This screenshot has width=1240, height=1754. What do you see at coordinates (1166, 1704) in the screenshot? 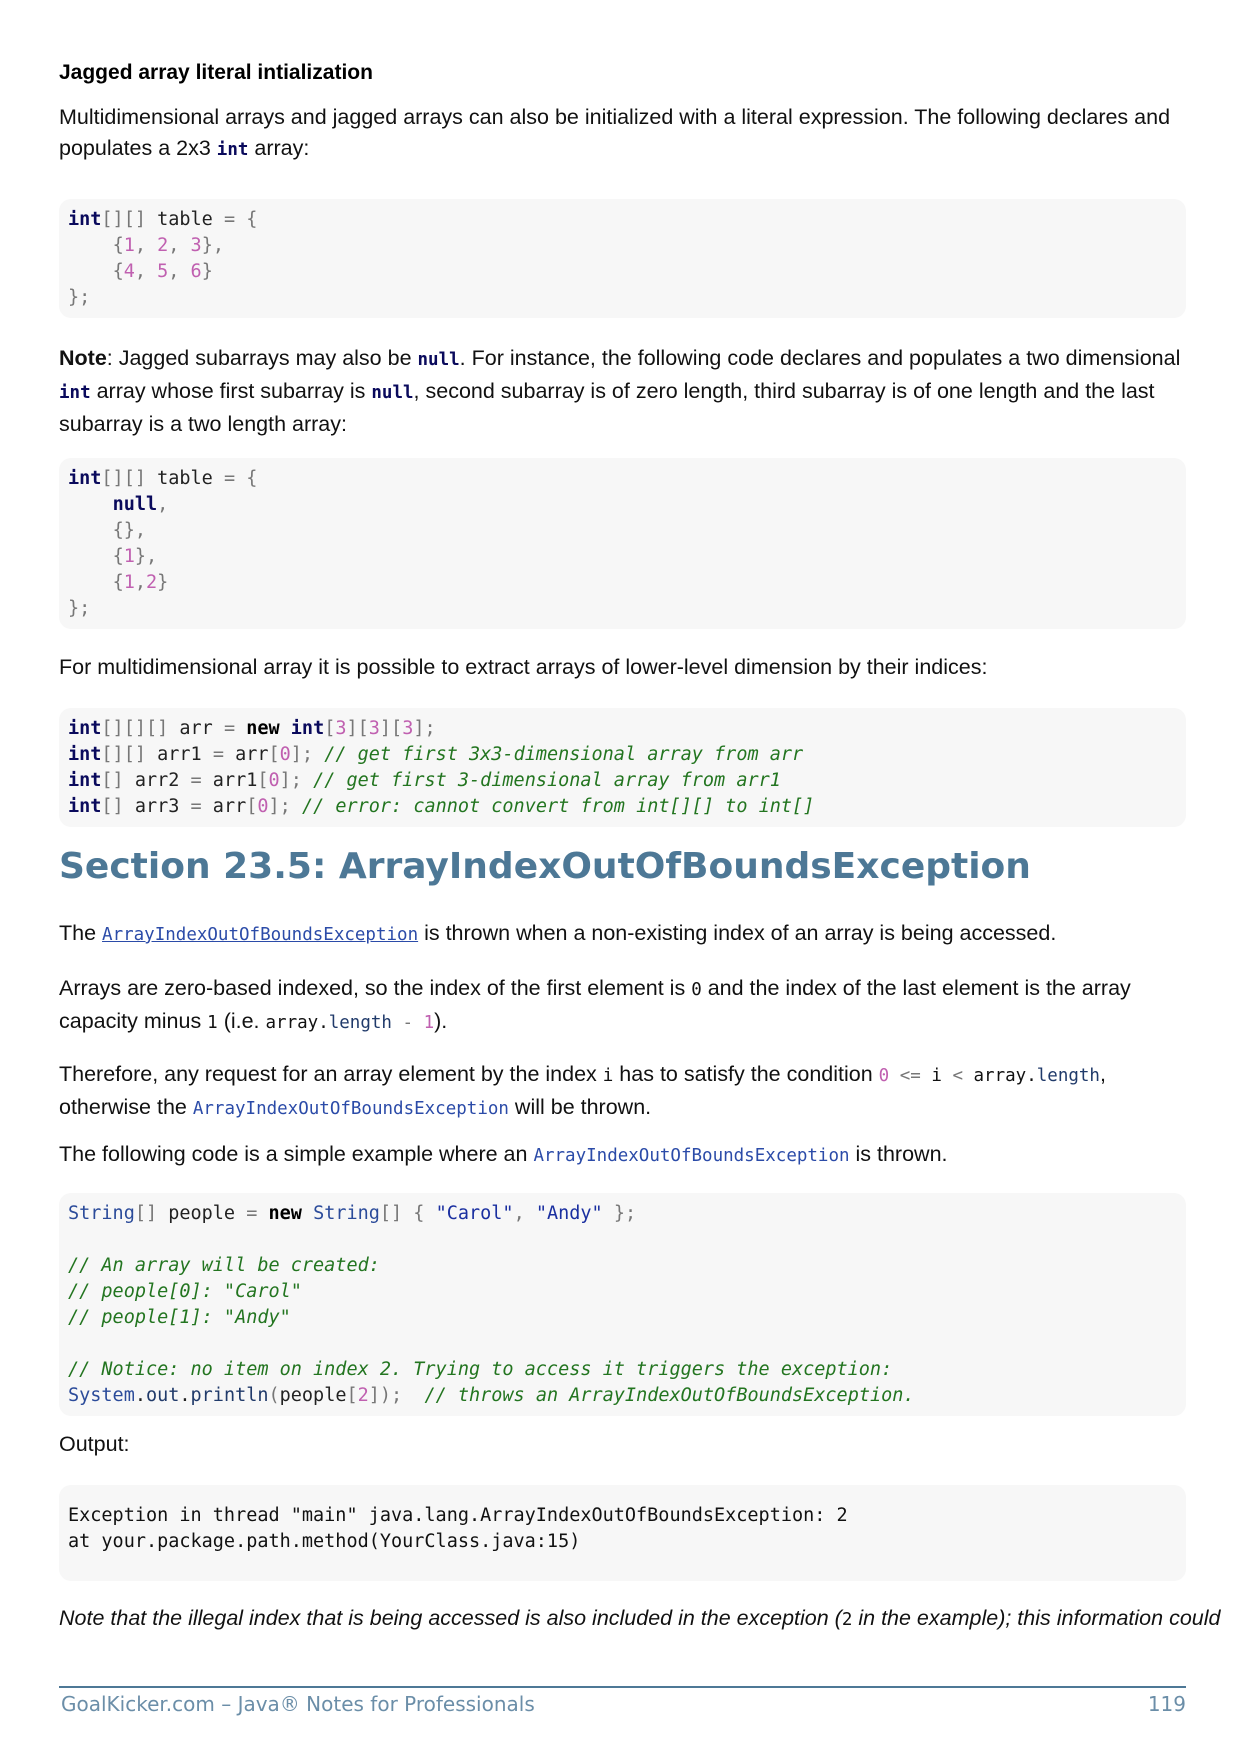
I see `page-number: 119` at bounding box center [1166, 1704].